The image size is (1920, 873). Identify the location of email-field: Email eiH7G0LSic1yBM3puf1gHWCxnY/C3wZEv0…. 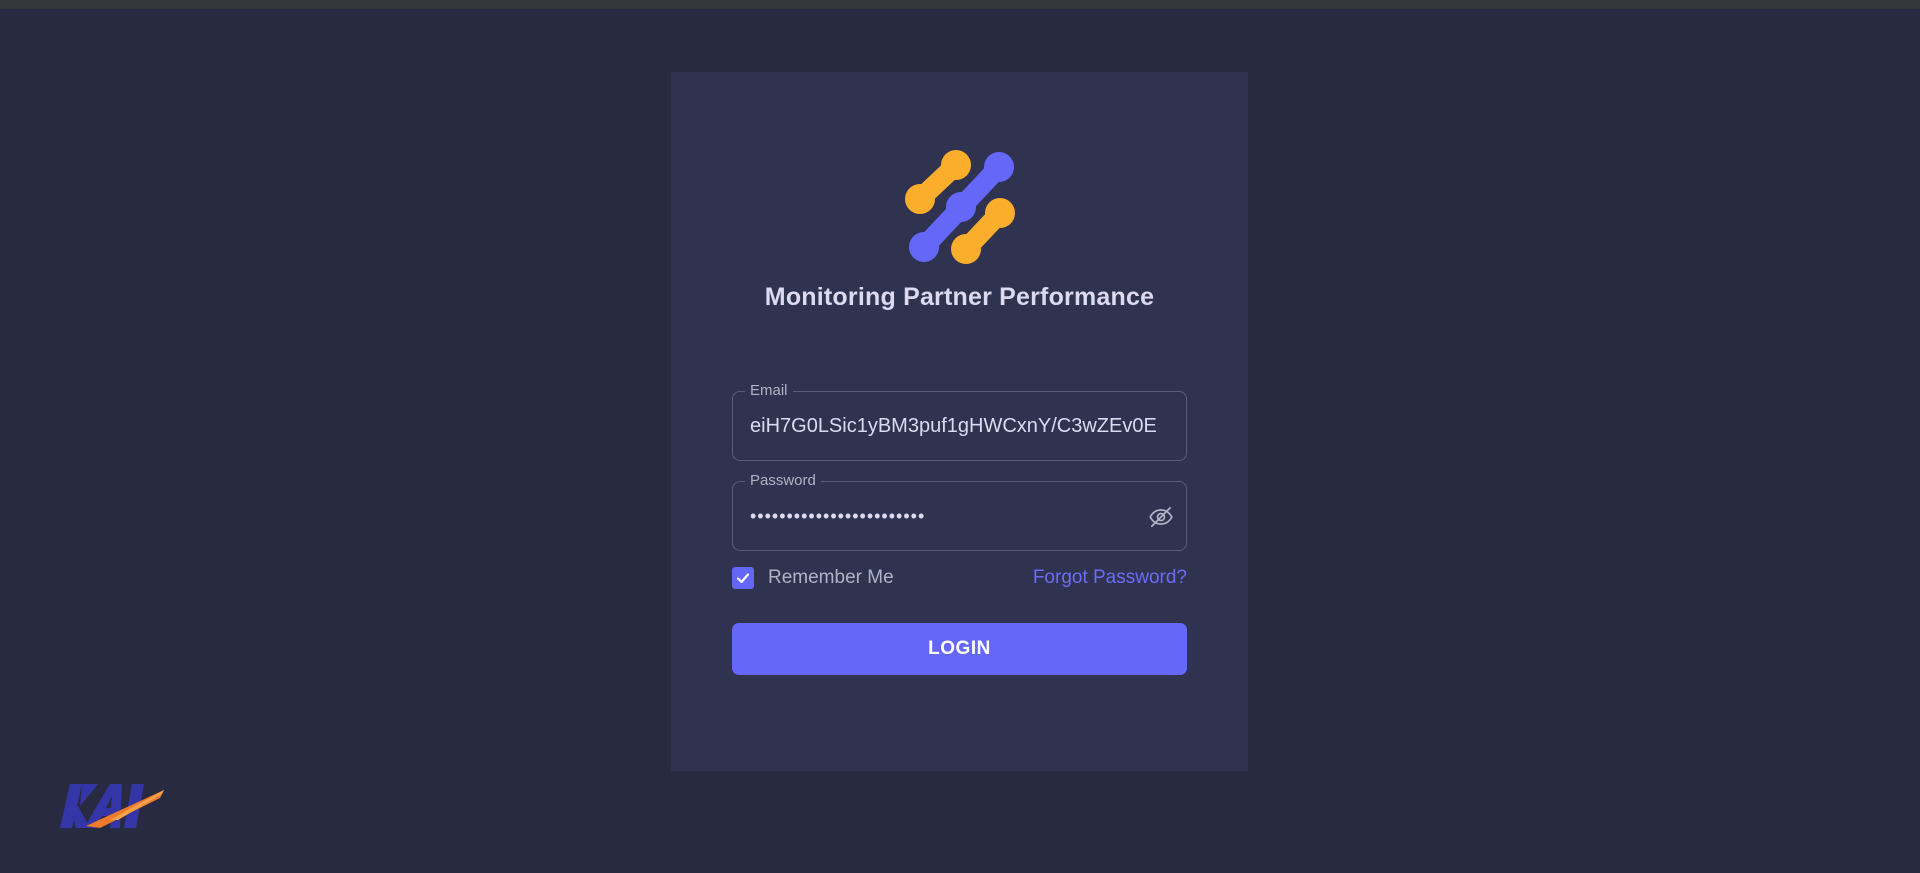
(959, 421).